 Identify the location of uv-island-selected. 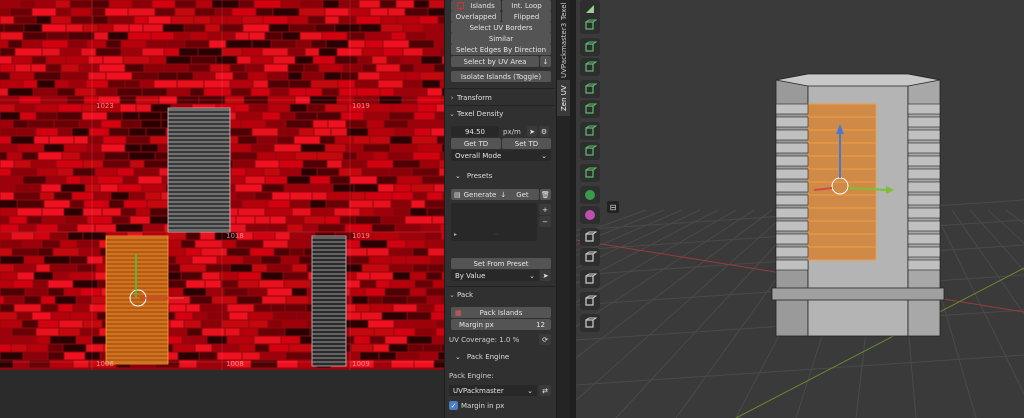
(137, 300).